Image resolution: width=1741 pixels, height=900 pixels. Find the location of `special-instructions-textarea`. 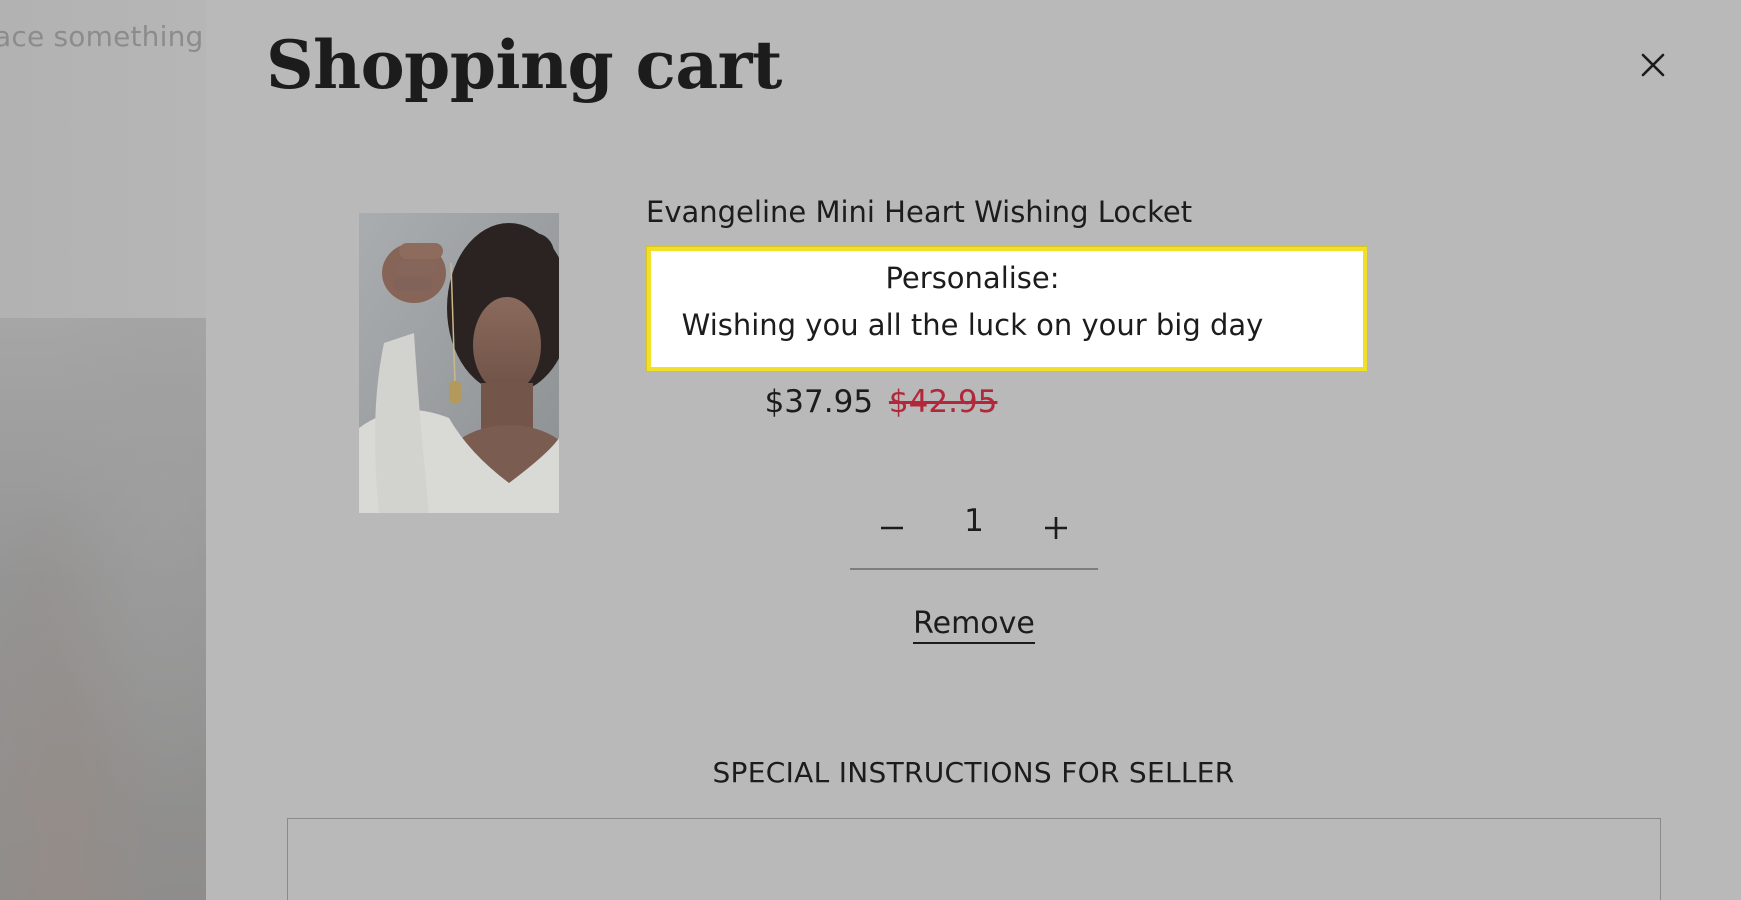

special-instructions-textarea is located at coordinates (974, 859).